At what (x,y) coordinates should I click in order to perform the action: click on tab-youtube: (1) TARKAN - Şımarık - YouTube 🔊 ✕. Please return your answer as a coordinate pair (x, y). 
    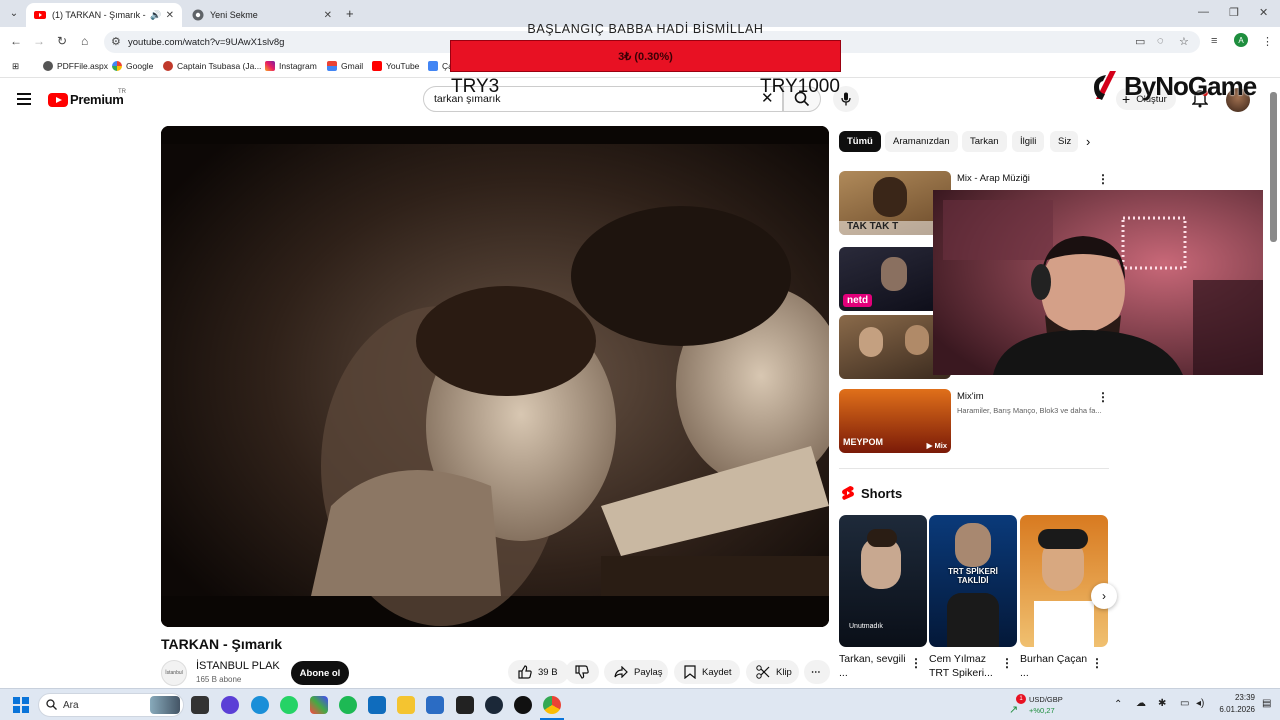
    Looking at the image, I should click on (104, 15).